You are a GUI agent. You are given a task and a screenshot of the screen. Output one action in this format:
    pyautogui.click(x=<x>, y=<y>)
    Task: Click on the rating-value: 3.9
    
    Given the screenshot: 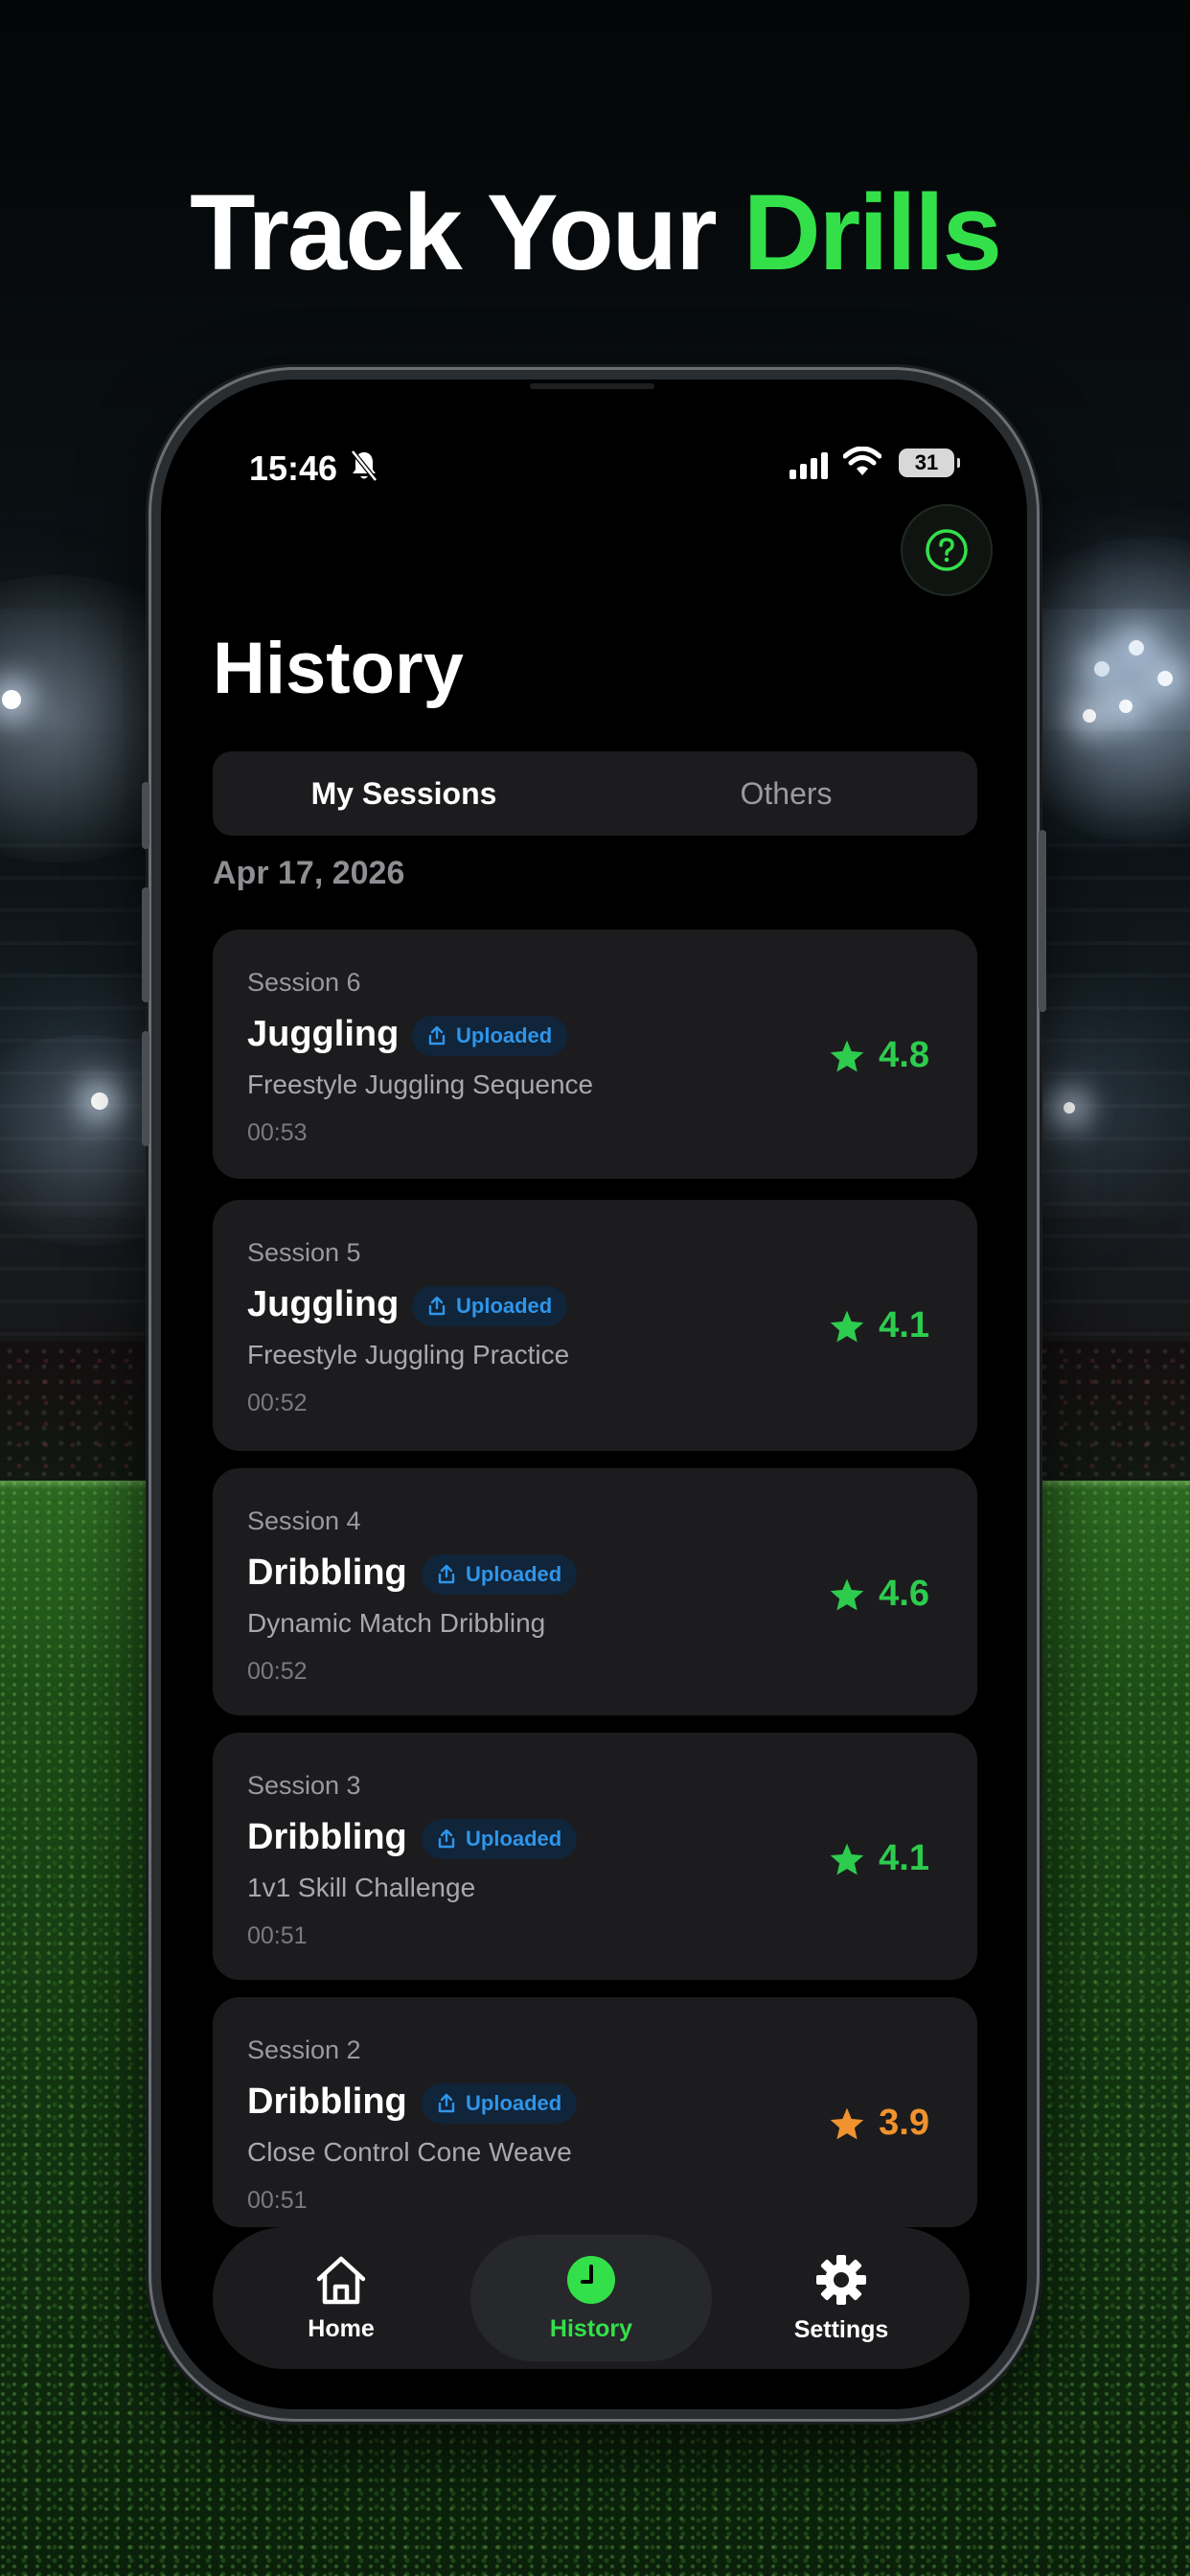 What is the action you would take?
    pyautogui.click(x=904, y=2123)
    